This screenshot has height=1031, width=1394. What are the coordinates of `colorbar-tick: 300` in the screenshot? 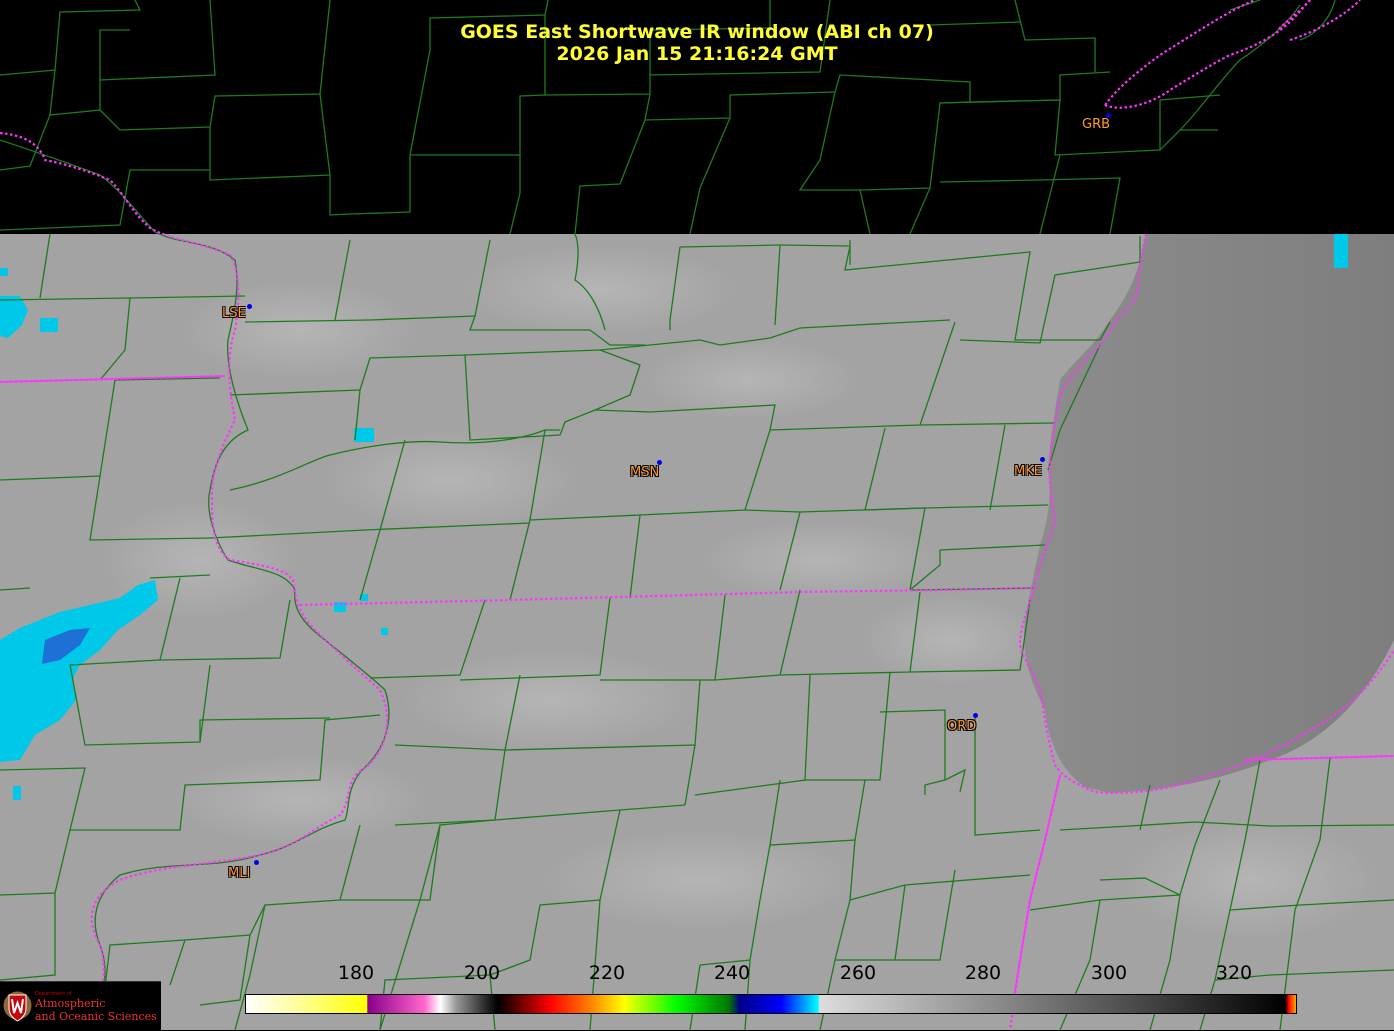 It's located at (1109, 973).